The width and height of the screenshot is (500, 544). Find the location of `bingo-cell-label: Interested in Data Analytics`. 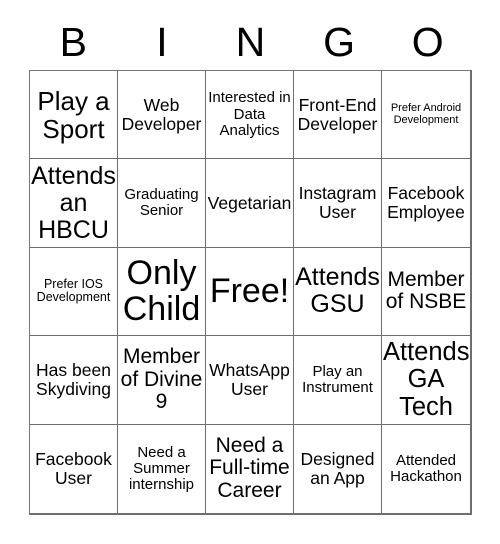

bingo-cell-label: Interested in Data Analytics is located at coordinates (249, 114).